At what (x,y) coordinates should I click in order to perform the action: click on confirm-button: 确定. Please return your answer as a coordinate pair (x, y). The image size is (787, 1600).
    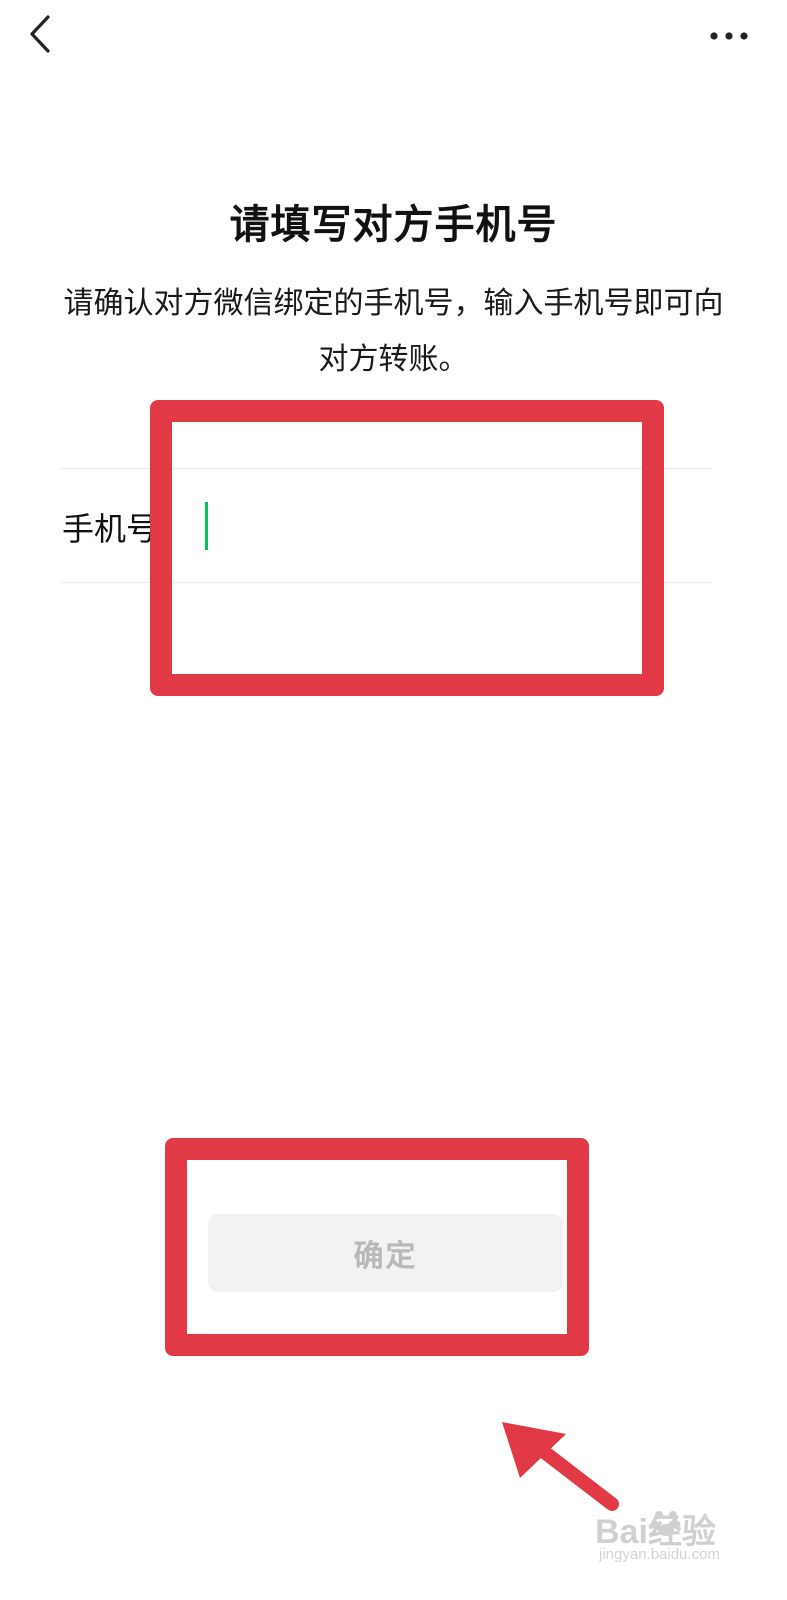
    Looking at the image, I should click on (385, 1253).